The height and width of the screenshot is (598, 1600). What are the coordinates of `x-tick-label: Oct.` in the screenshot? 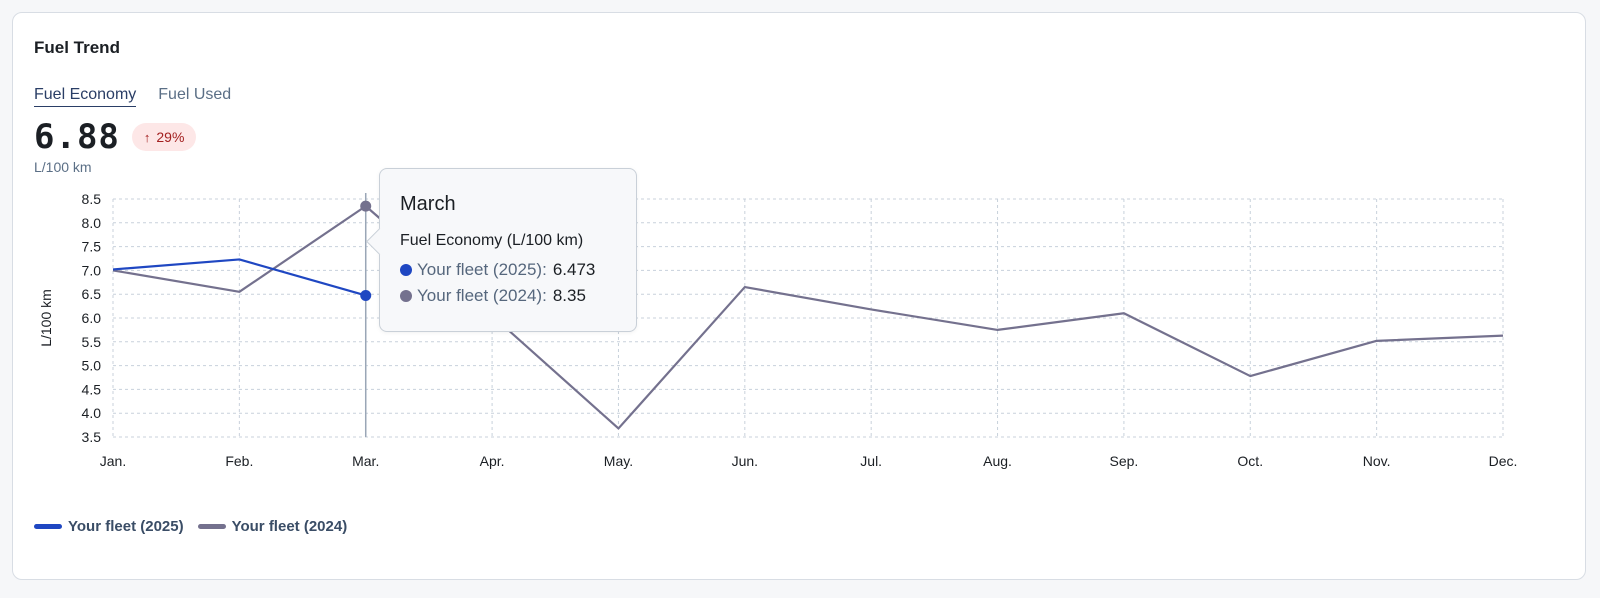 It's located at (1250, 461).